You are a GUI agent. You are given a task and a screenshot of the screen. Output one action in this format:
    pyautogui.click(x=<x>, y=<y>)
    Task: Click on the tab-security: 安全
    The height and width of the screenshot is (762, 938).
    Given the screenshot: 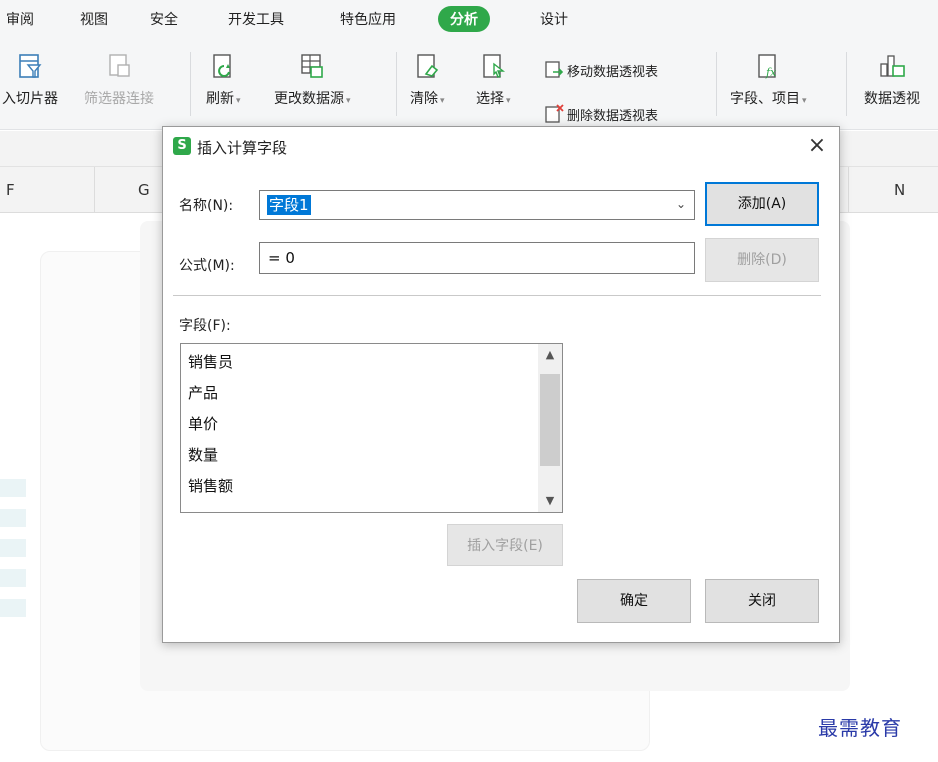 What is the action you would take?
    pyautogui.click(x=164, y=19)
    